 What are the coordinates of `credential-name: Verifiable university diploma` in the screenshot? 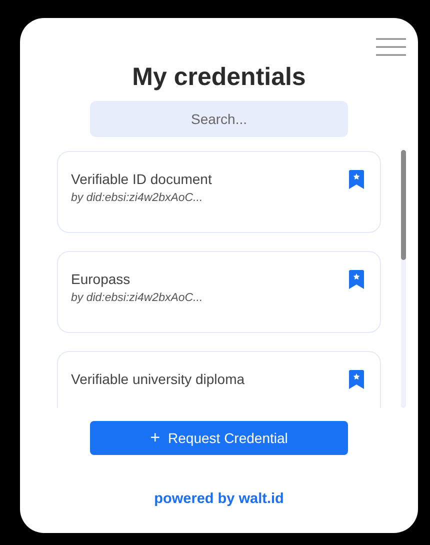 It's located at (158, 379).